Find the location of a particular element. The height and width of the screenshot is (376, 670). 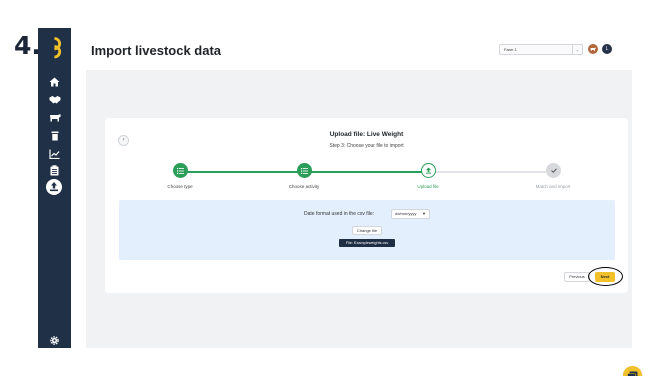

upload-icon is located at coordinates (54, 187).